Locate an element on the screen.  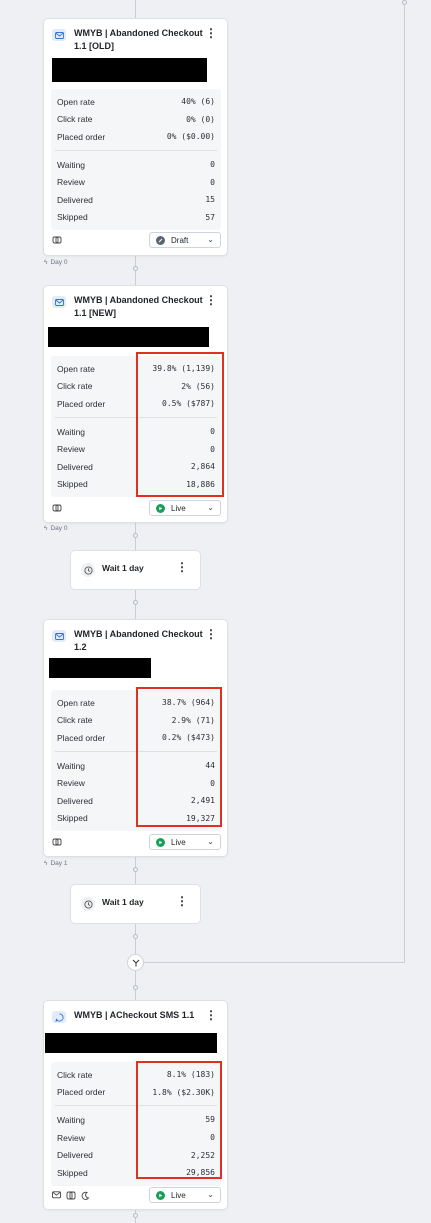
metric-value: 40% (6) is located at coordinates (198, 102).